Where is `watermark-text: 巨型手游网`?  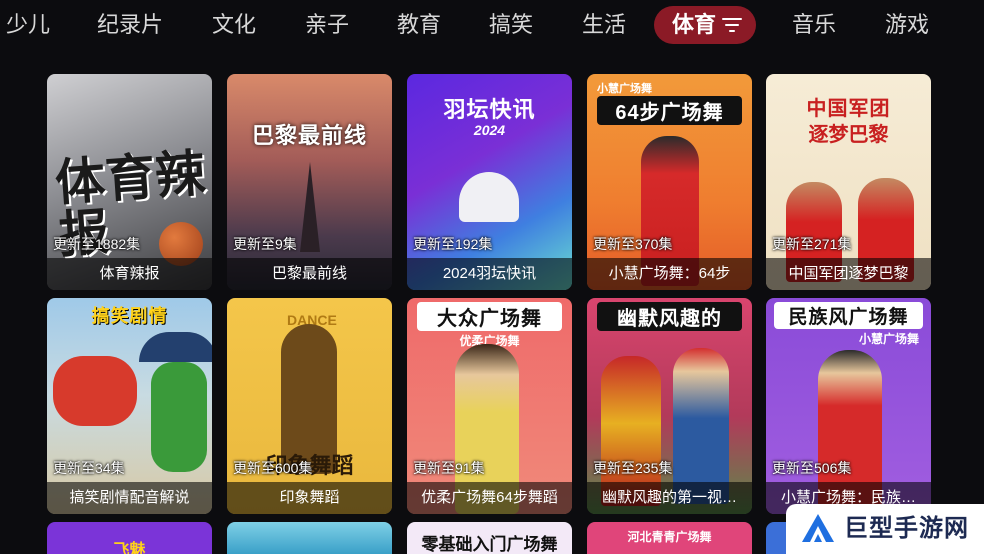
watermark-text: 巨型手游网 is located at coordinates (906, 528).